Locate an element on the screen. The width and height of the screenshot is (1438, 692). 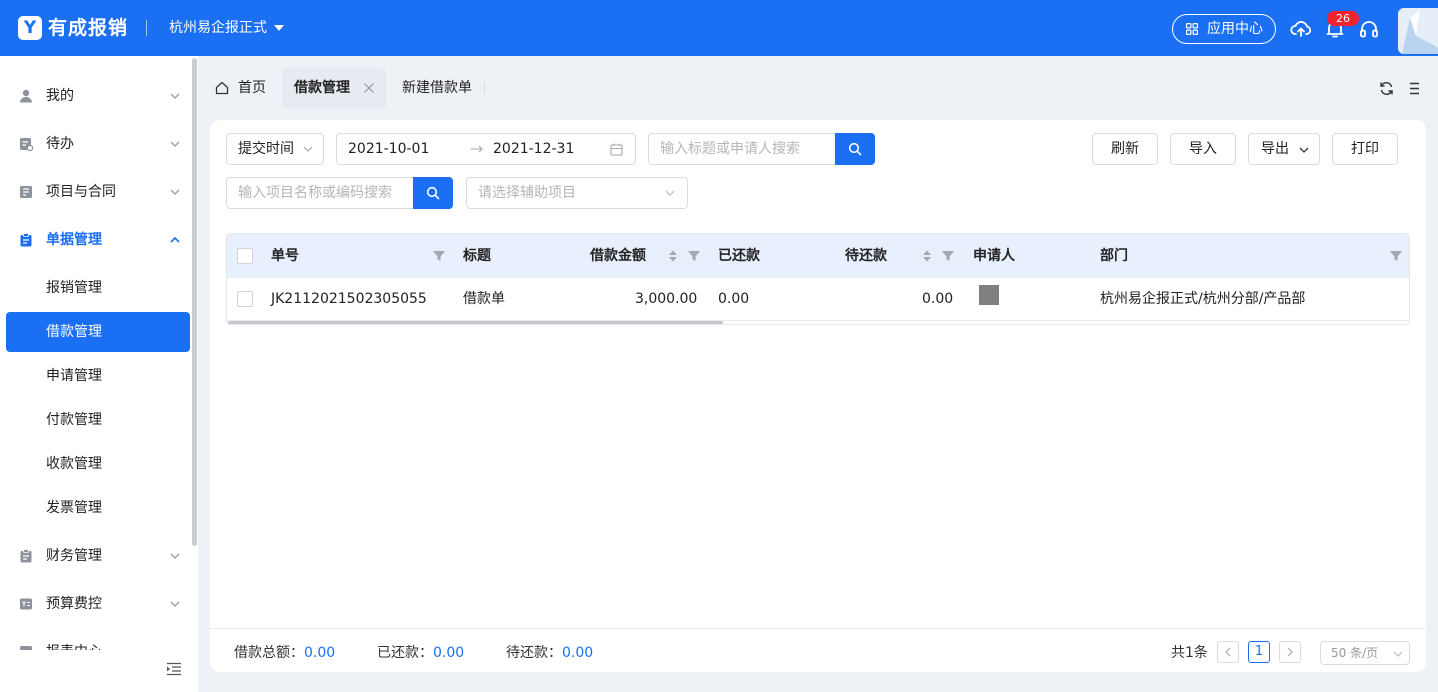
tab-new-loan: 新建借款单 is located at coordinates (437, 88).